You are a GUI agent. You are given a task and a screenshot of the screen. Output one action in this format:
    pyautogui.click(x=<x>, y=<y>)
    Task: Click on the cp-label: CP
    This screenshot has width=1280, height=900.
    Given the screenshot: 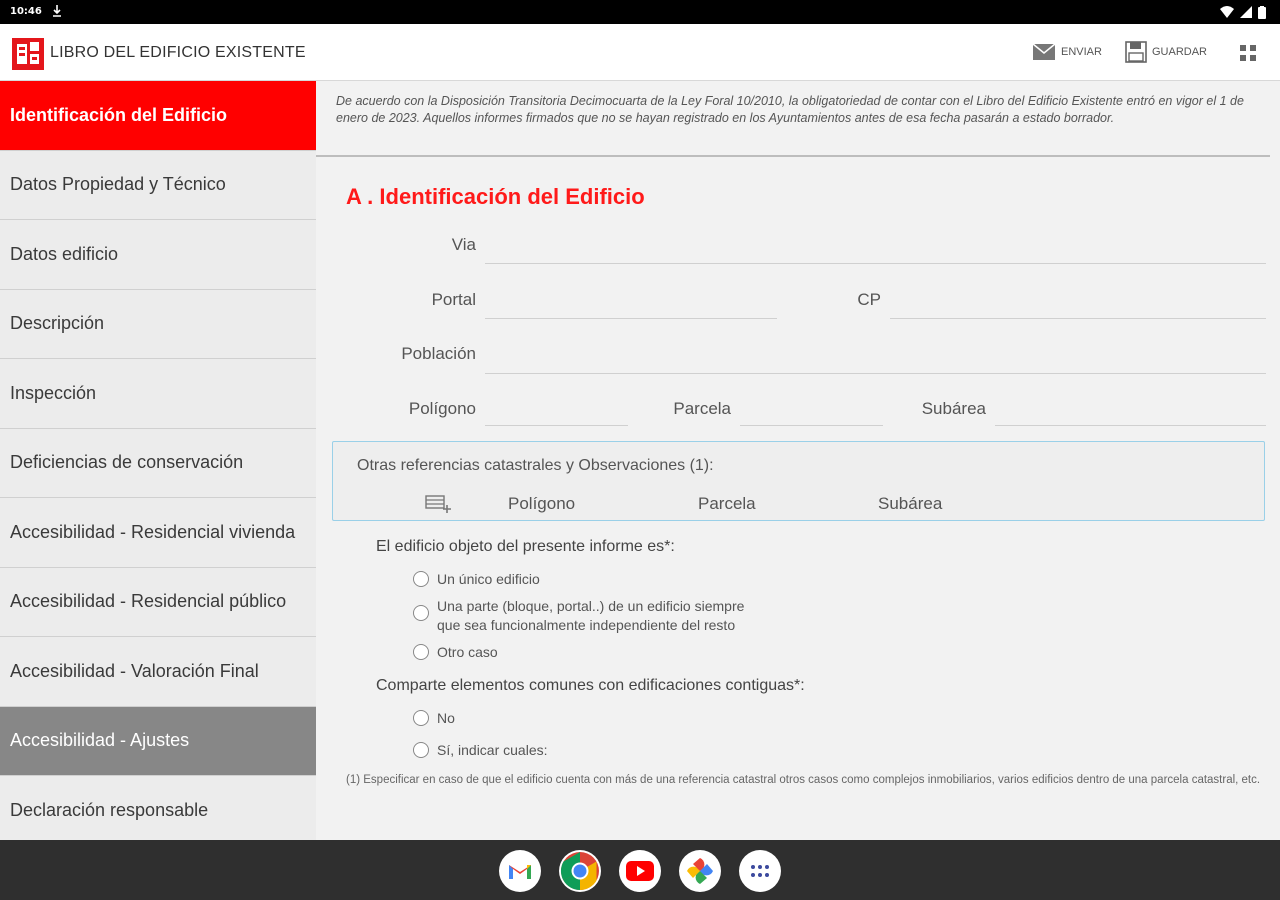 What is the action you would take?
    pyautogui.click(x=869, y=299)
    